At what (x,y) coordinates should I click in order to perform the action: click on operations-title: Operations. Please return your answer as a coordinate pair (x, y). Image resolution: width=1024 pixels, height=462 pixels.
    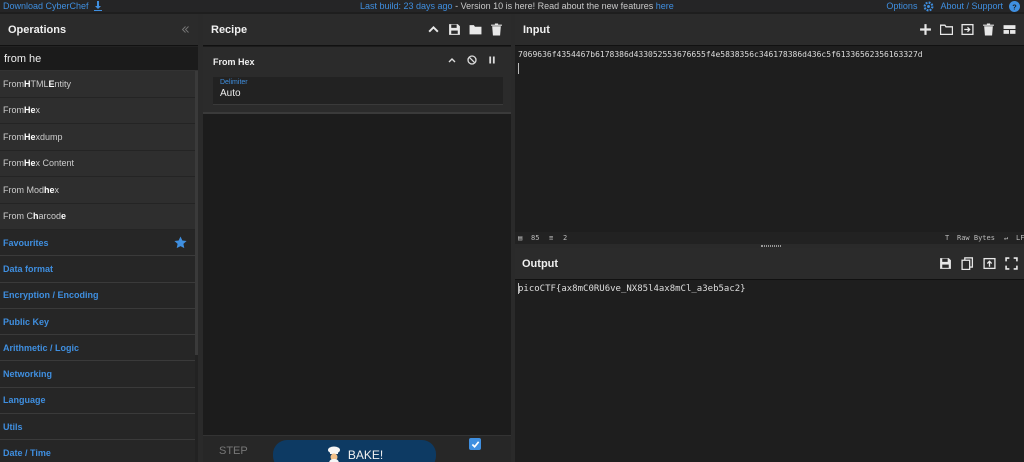
    Looking at the image, I should click on (37, 29).